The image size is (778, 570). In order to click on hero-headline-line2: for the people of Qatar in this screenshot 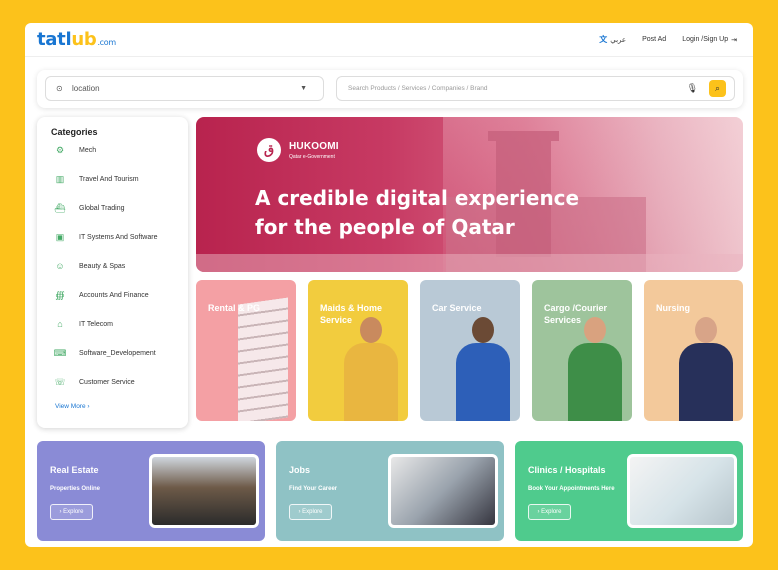, I will do `click(385, 227)`.